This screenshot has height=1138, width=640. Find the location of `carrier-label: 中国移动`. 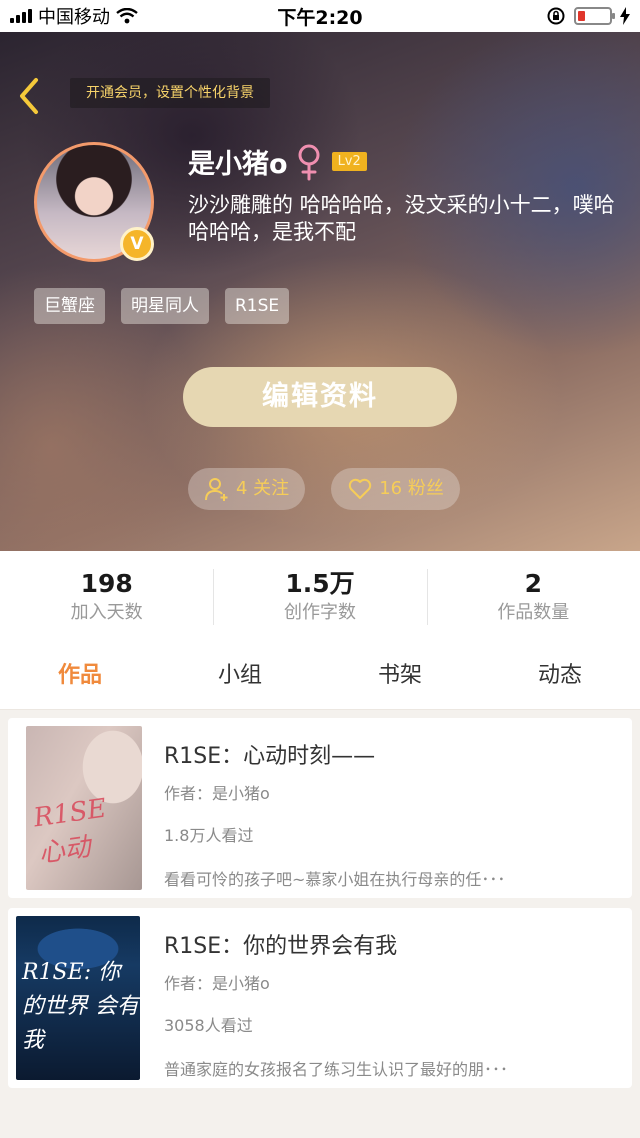

carrier-label: 中国移动 is located at coordinates (74, 17).